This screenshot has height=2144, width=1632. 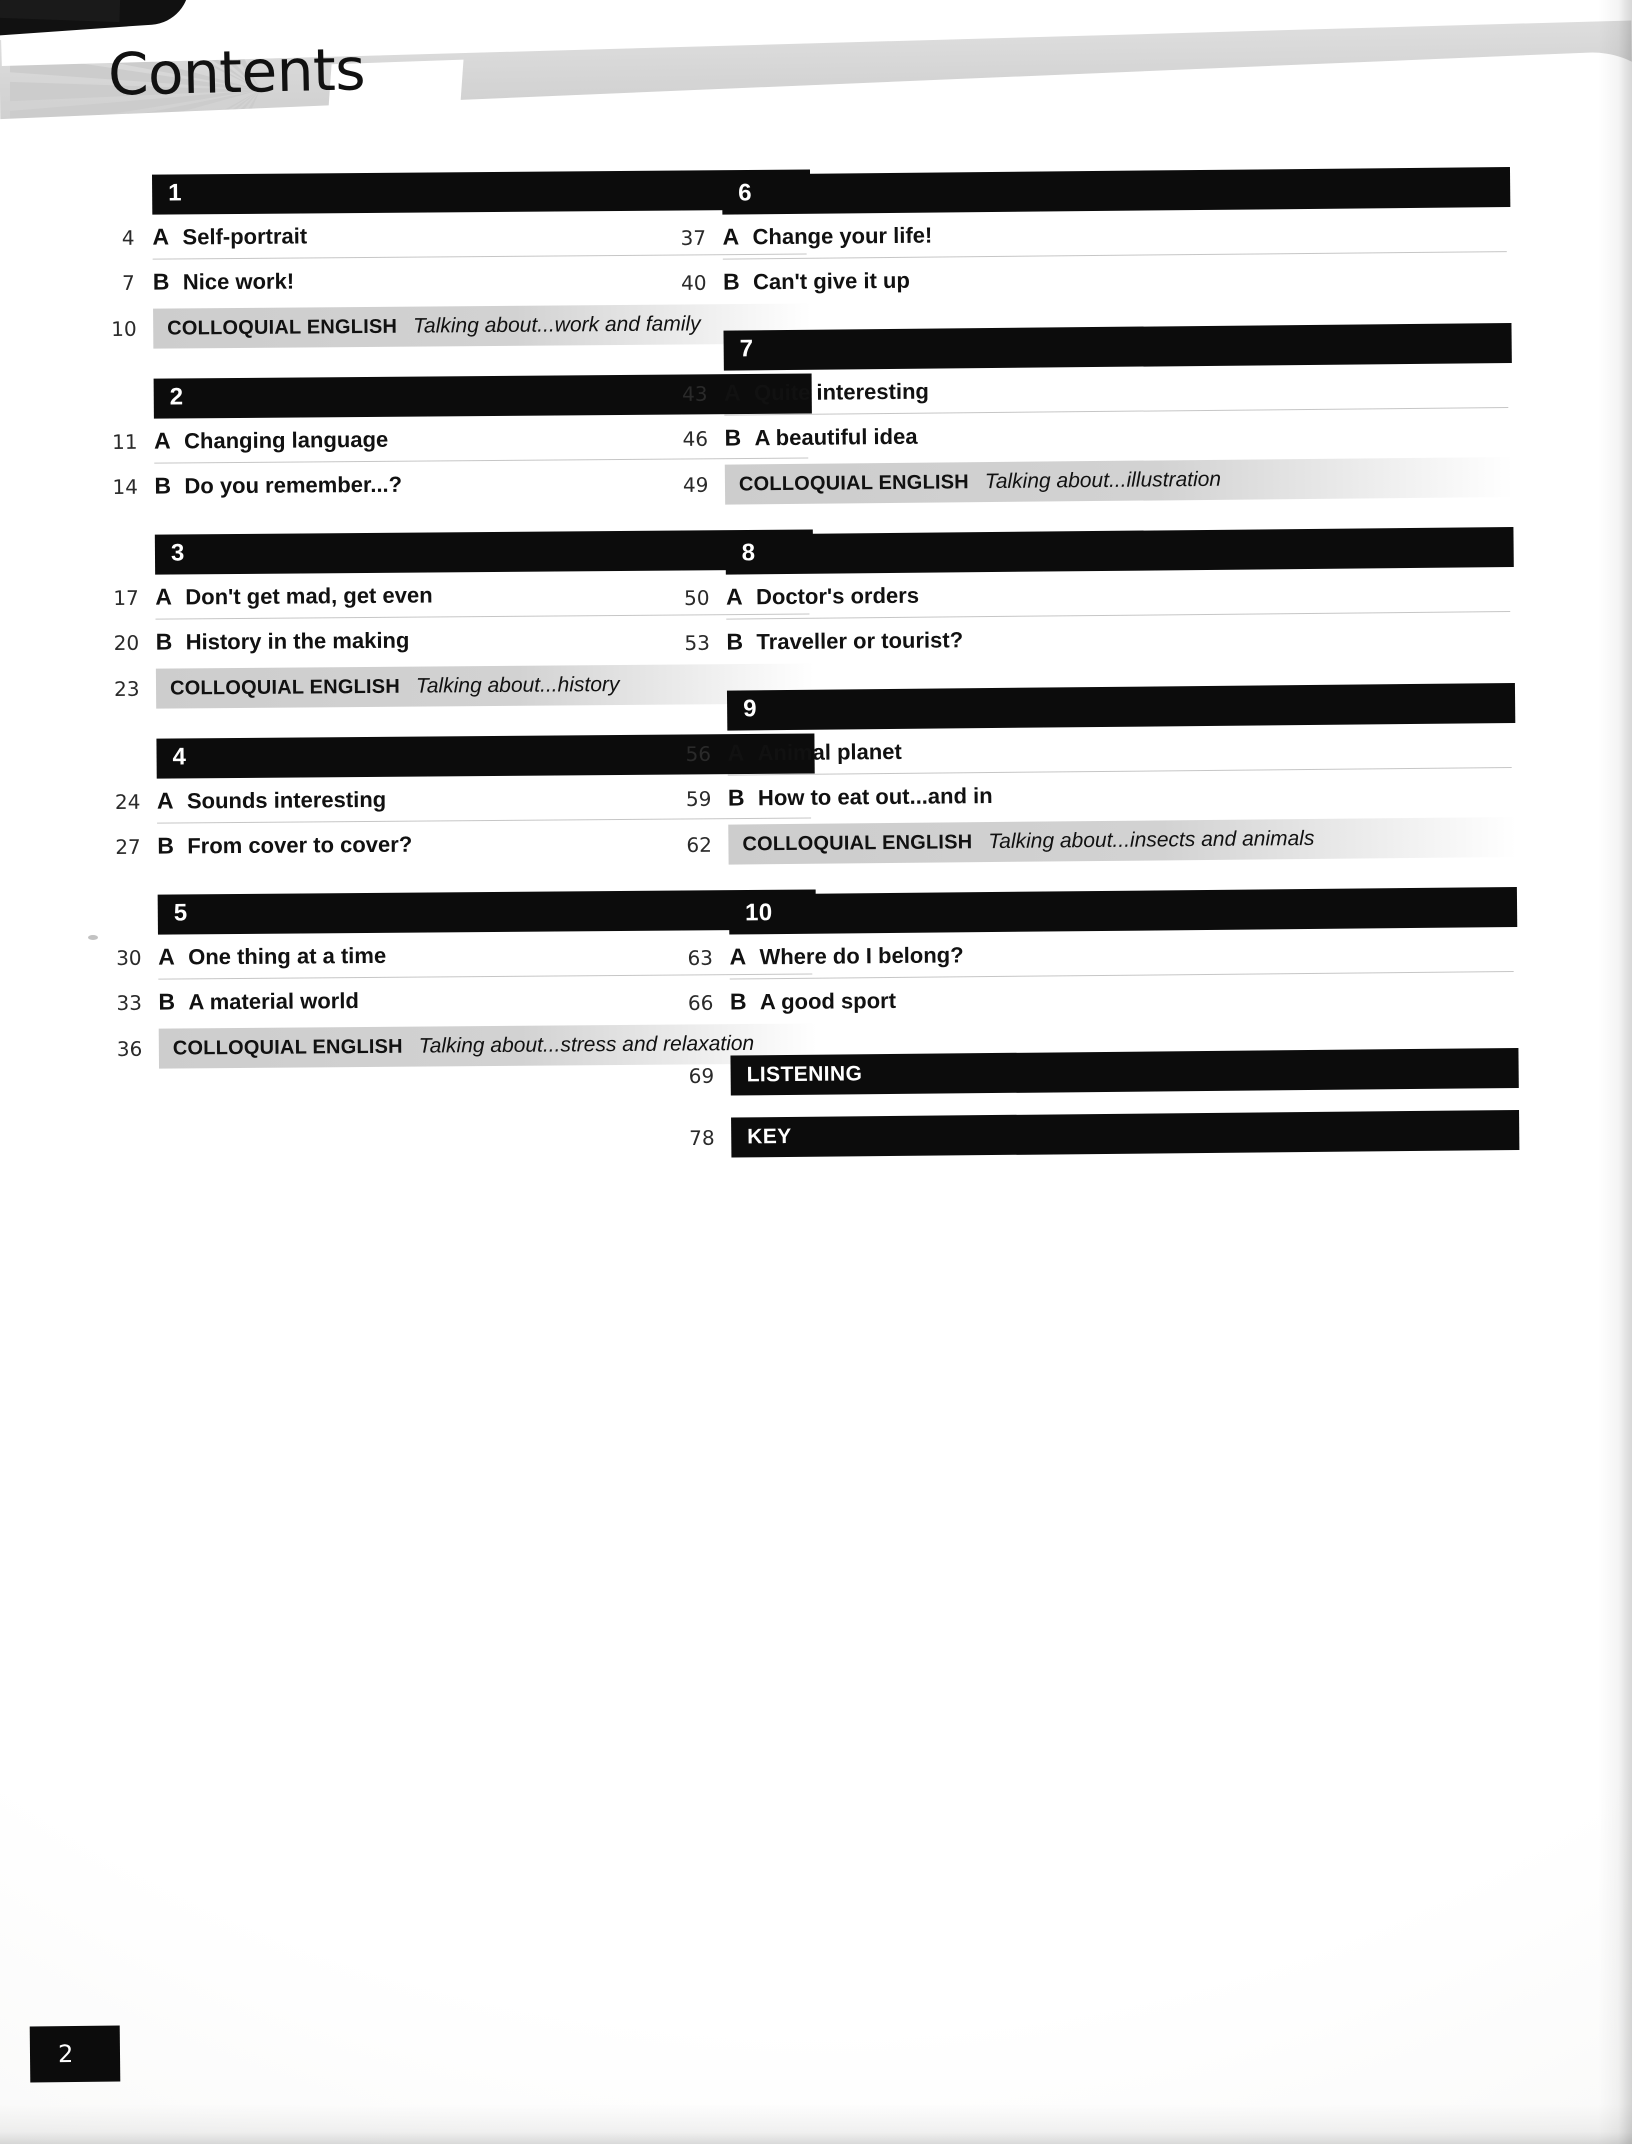 I want to click on contents-row: 66 B A good sport, so click(x=1103, y=998).